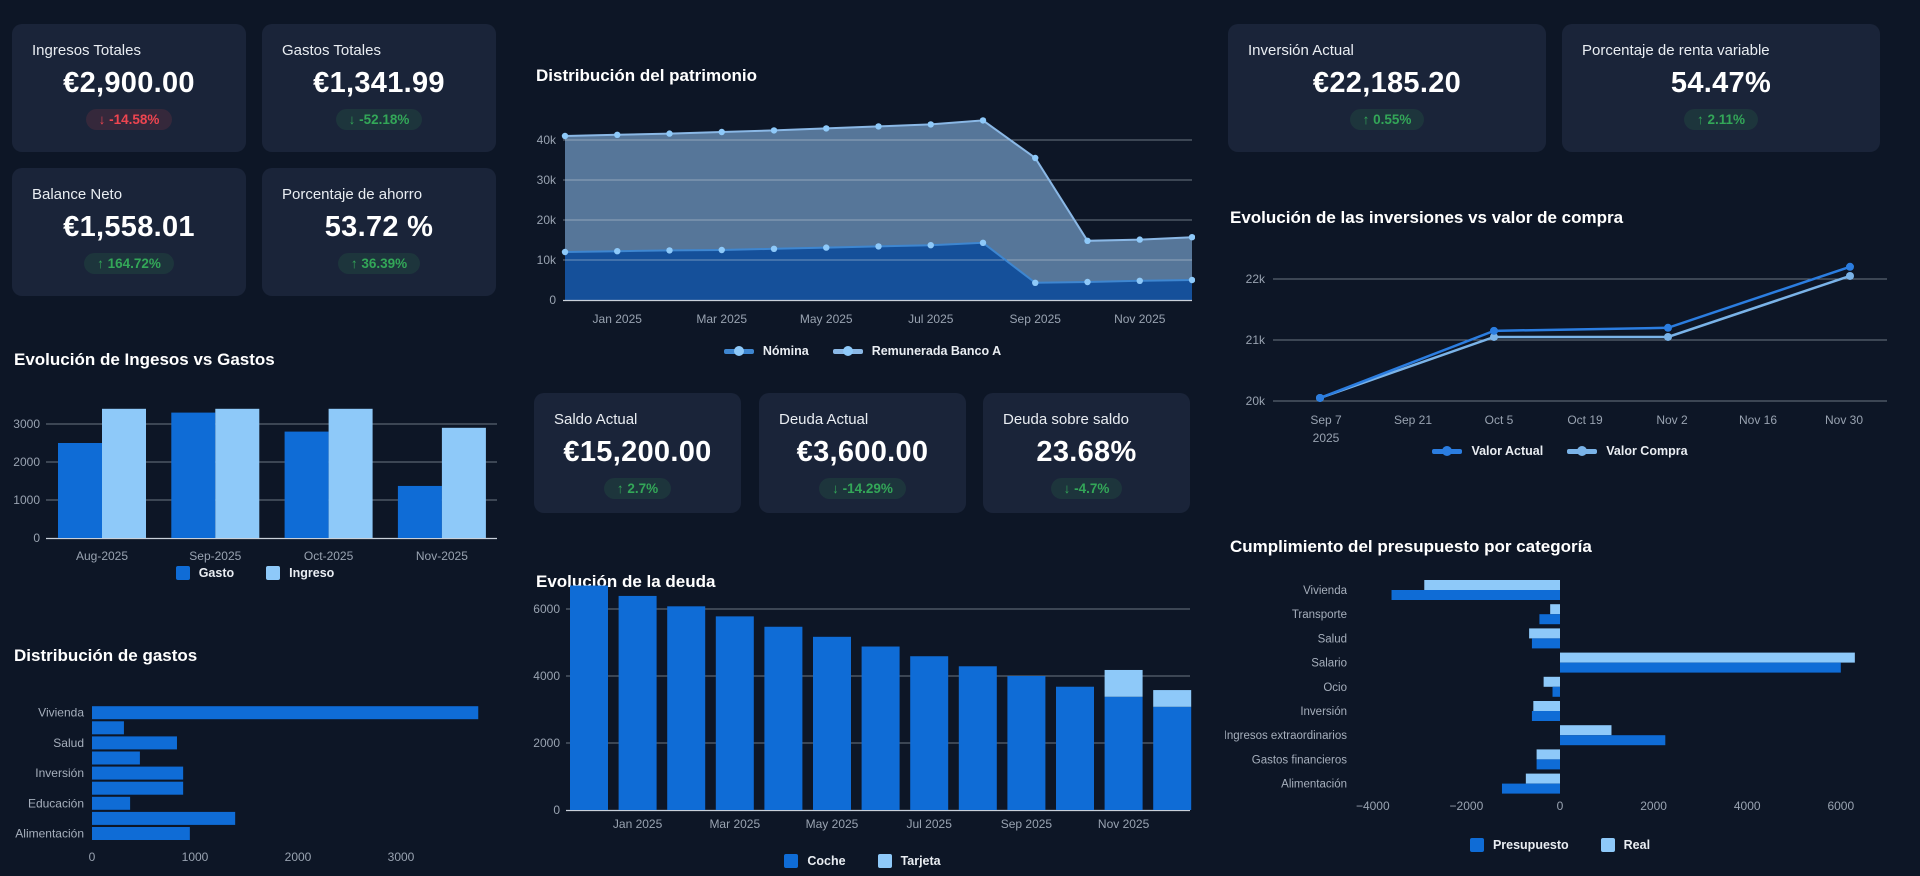 The height and width of the screenshot is (876, 1920). Describe the element at coordinates (1467, 806) in the screenshot. I see `svg-text: −2000` at that location.